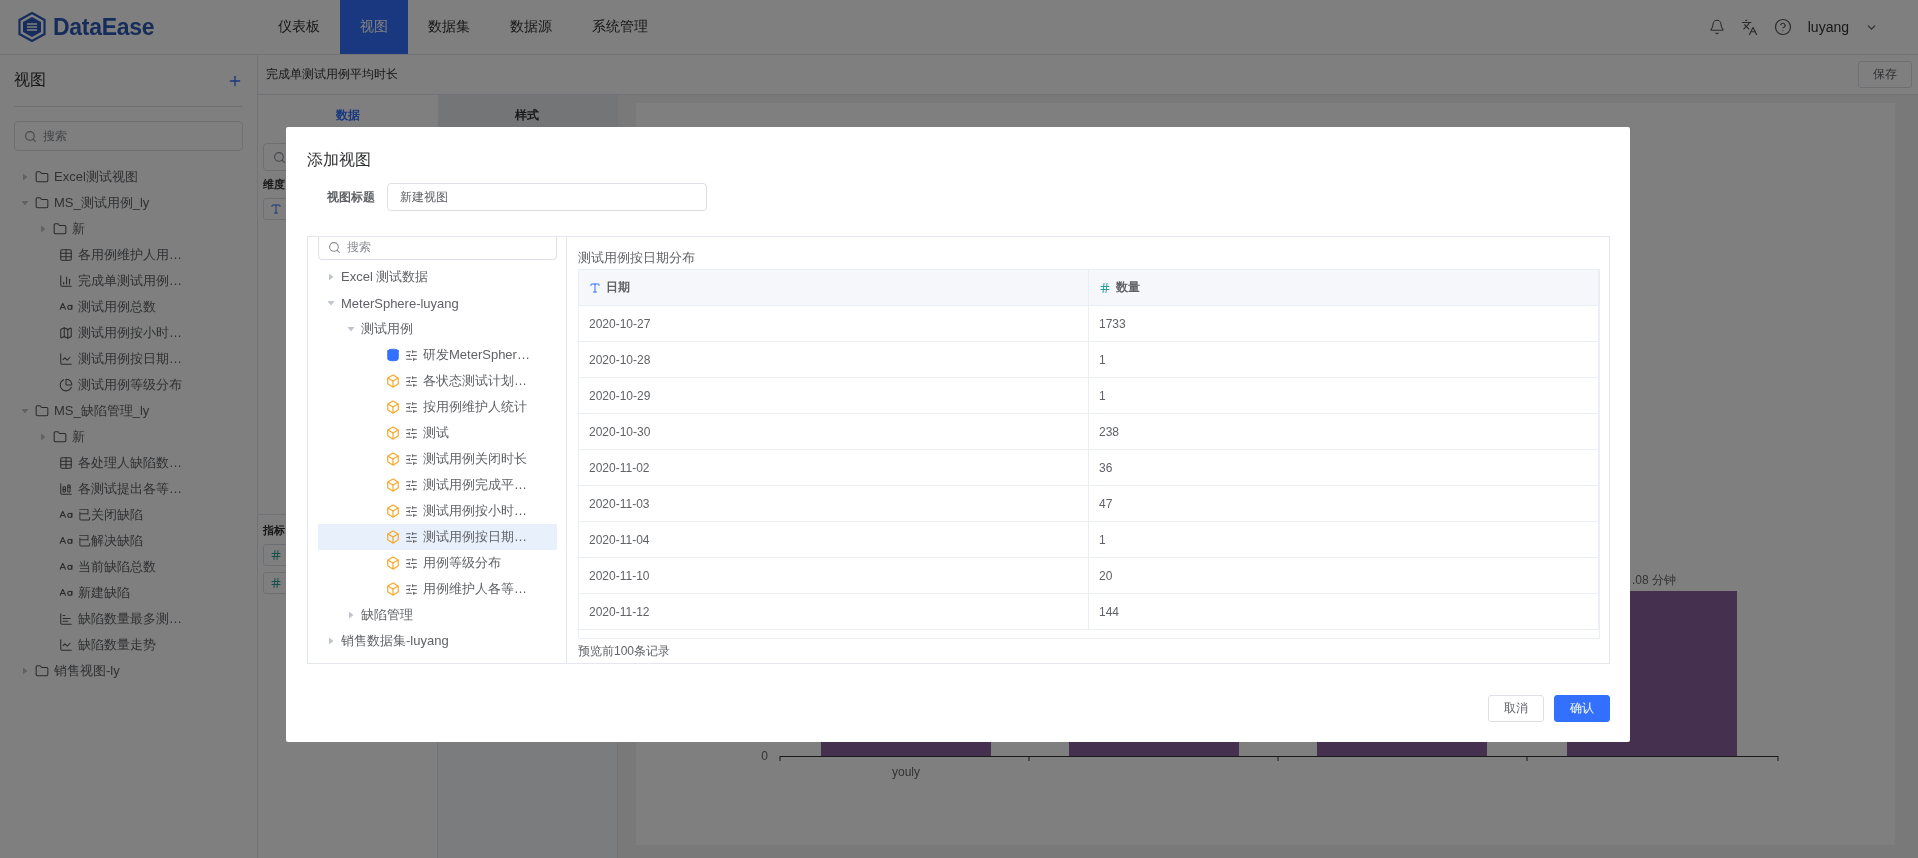 The width and height of the screenshot is (1918, 858). I want to click on table-cell: 2020-10-28, so click(834, 359).